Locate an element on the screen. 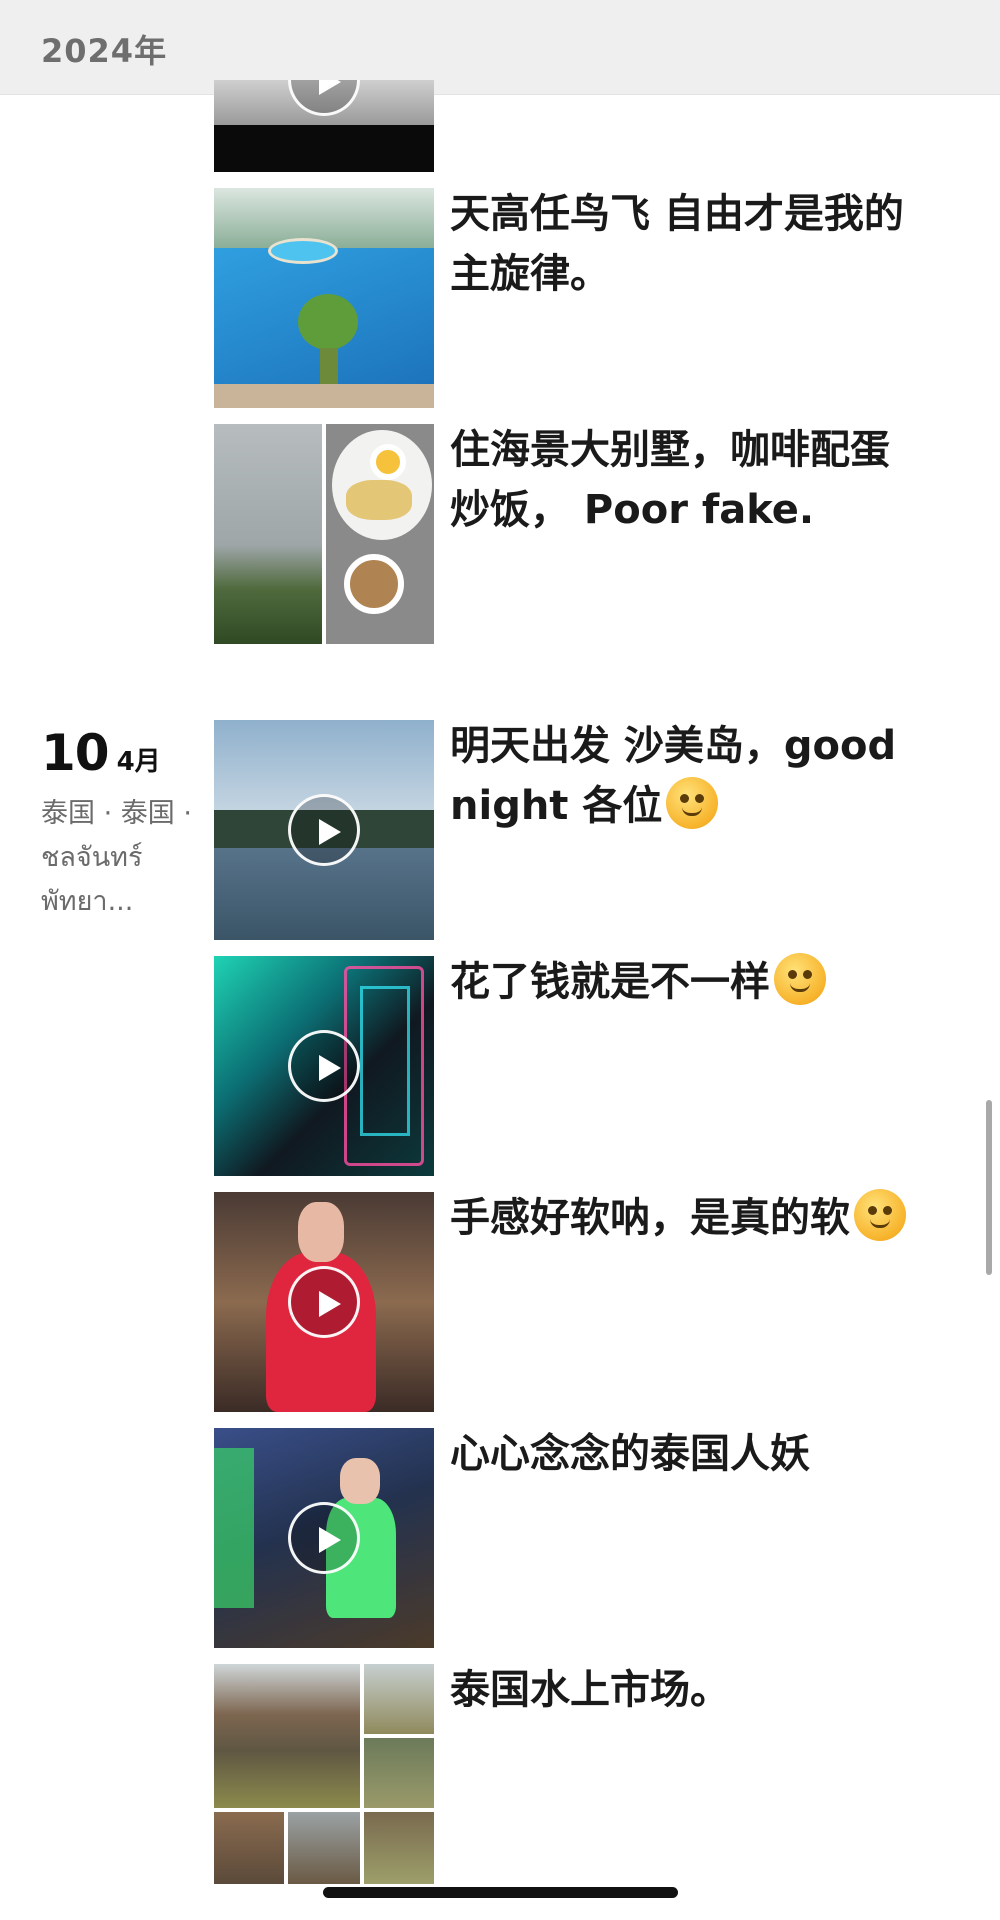 Image resolution: width=1000 pixels, height=1920 pixels. post-caption: 花了钱就是不一样 is located at coordinates (610, 982).